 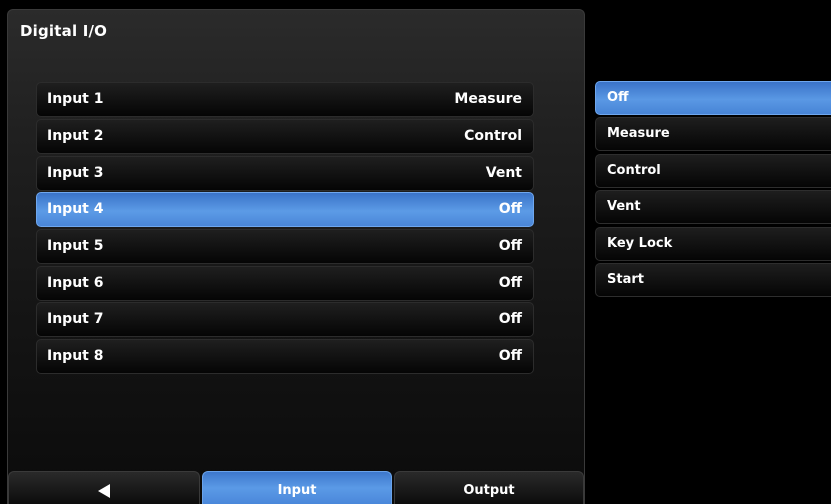 I want to click on option-label: Key Lock, so click(x=640, y=243).